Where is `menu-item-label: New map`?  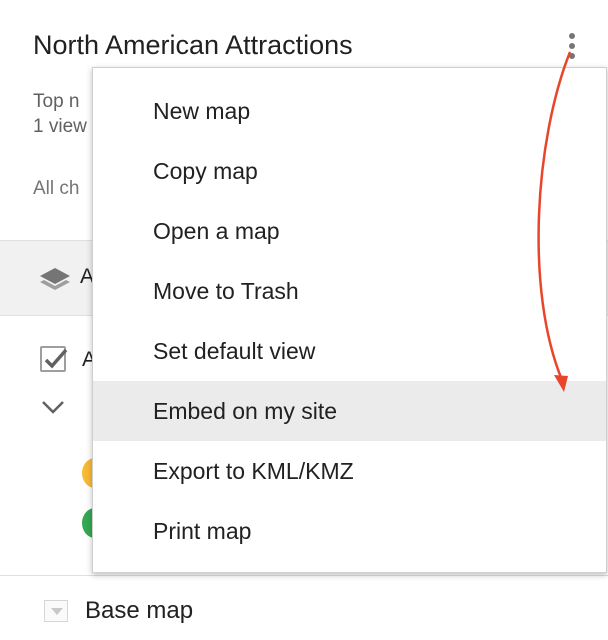
menu-item-label: New map is located at coordinates (202, 111).